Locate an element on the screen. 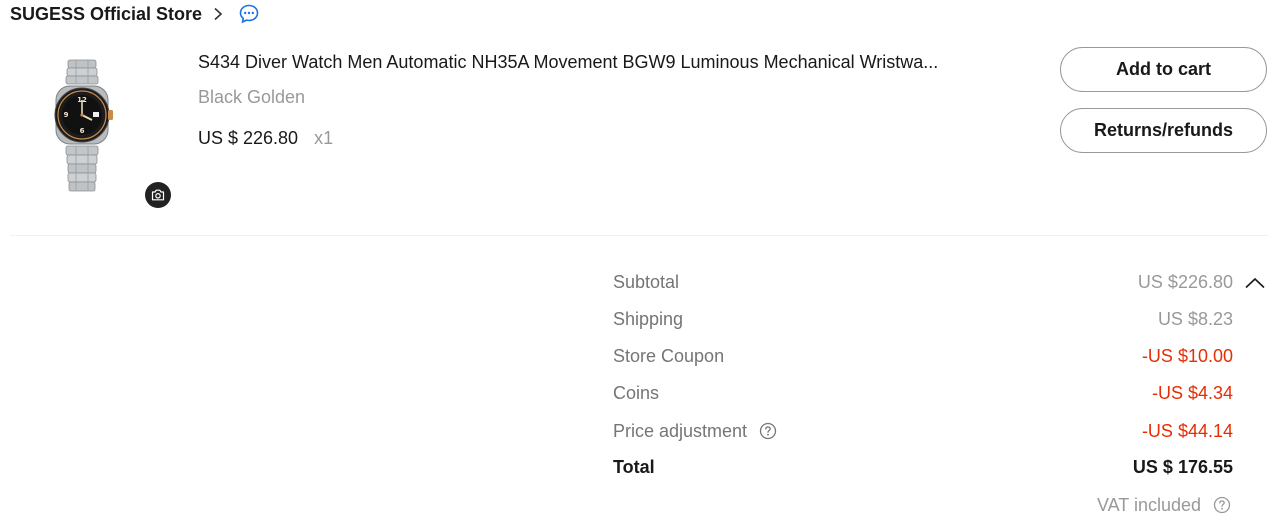 The height and width of the screenshot is (525, 1280). coins-label: Coins is located at coordinates (636, 392).